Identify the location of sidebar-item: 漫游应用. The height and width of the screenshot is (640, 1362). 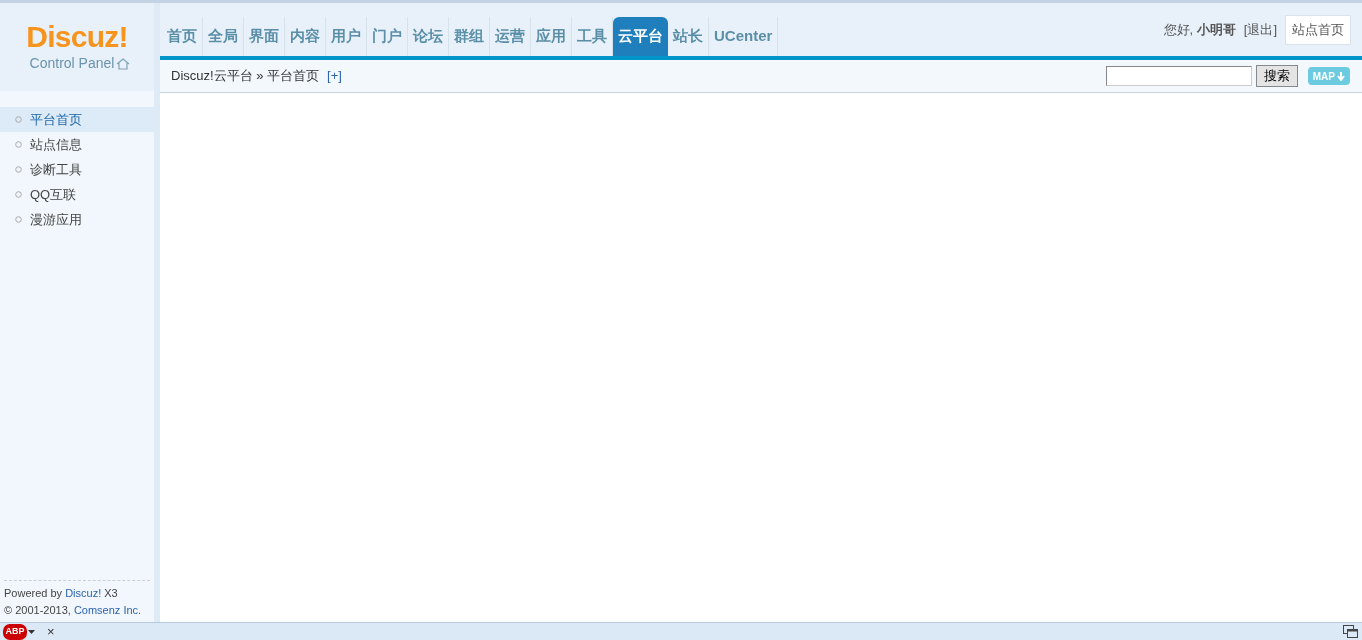
(77, 219).